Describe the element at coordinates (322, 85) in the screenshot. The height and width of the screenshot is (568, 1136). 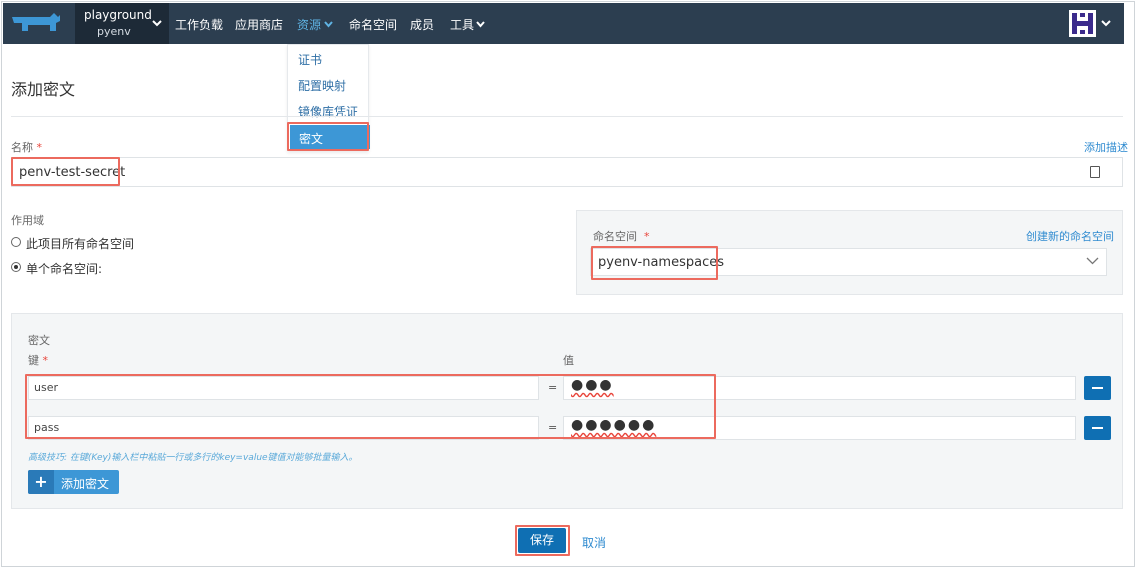
I see `menu-item-config-maps: 配置映射` at that location.